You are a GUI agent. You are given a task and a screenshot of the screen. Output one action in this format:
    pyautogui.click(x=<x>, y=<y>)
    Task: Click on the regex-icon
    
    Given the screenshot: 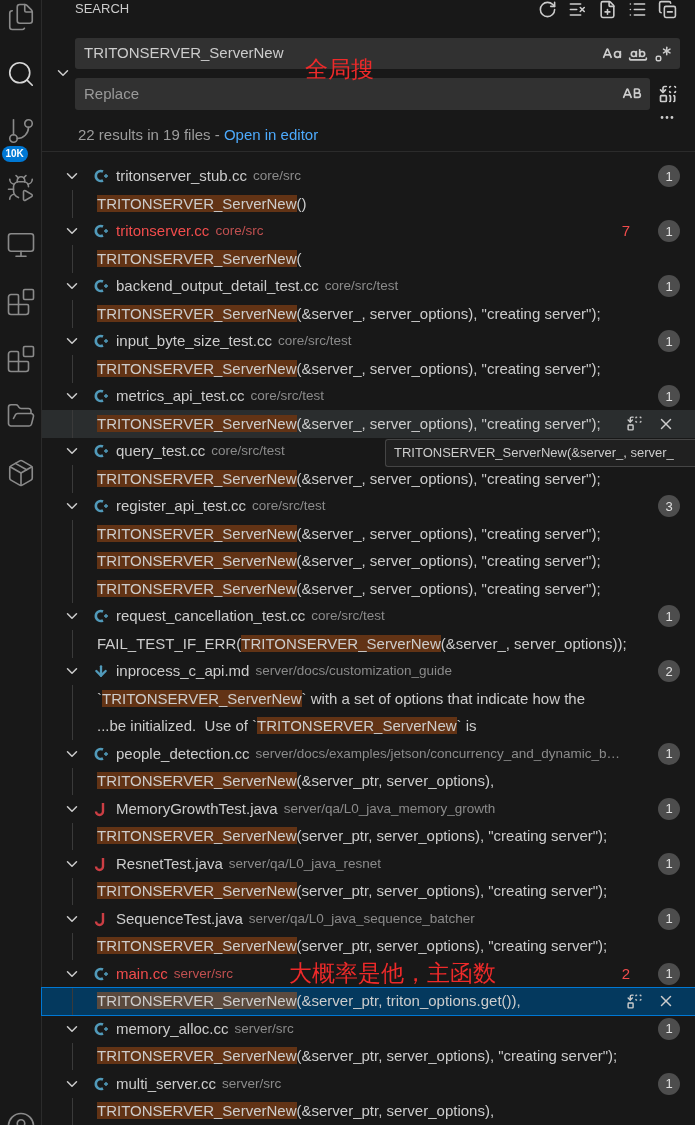 What is the action you would take?
    pyautogui.click(x=663, y=53)
    